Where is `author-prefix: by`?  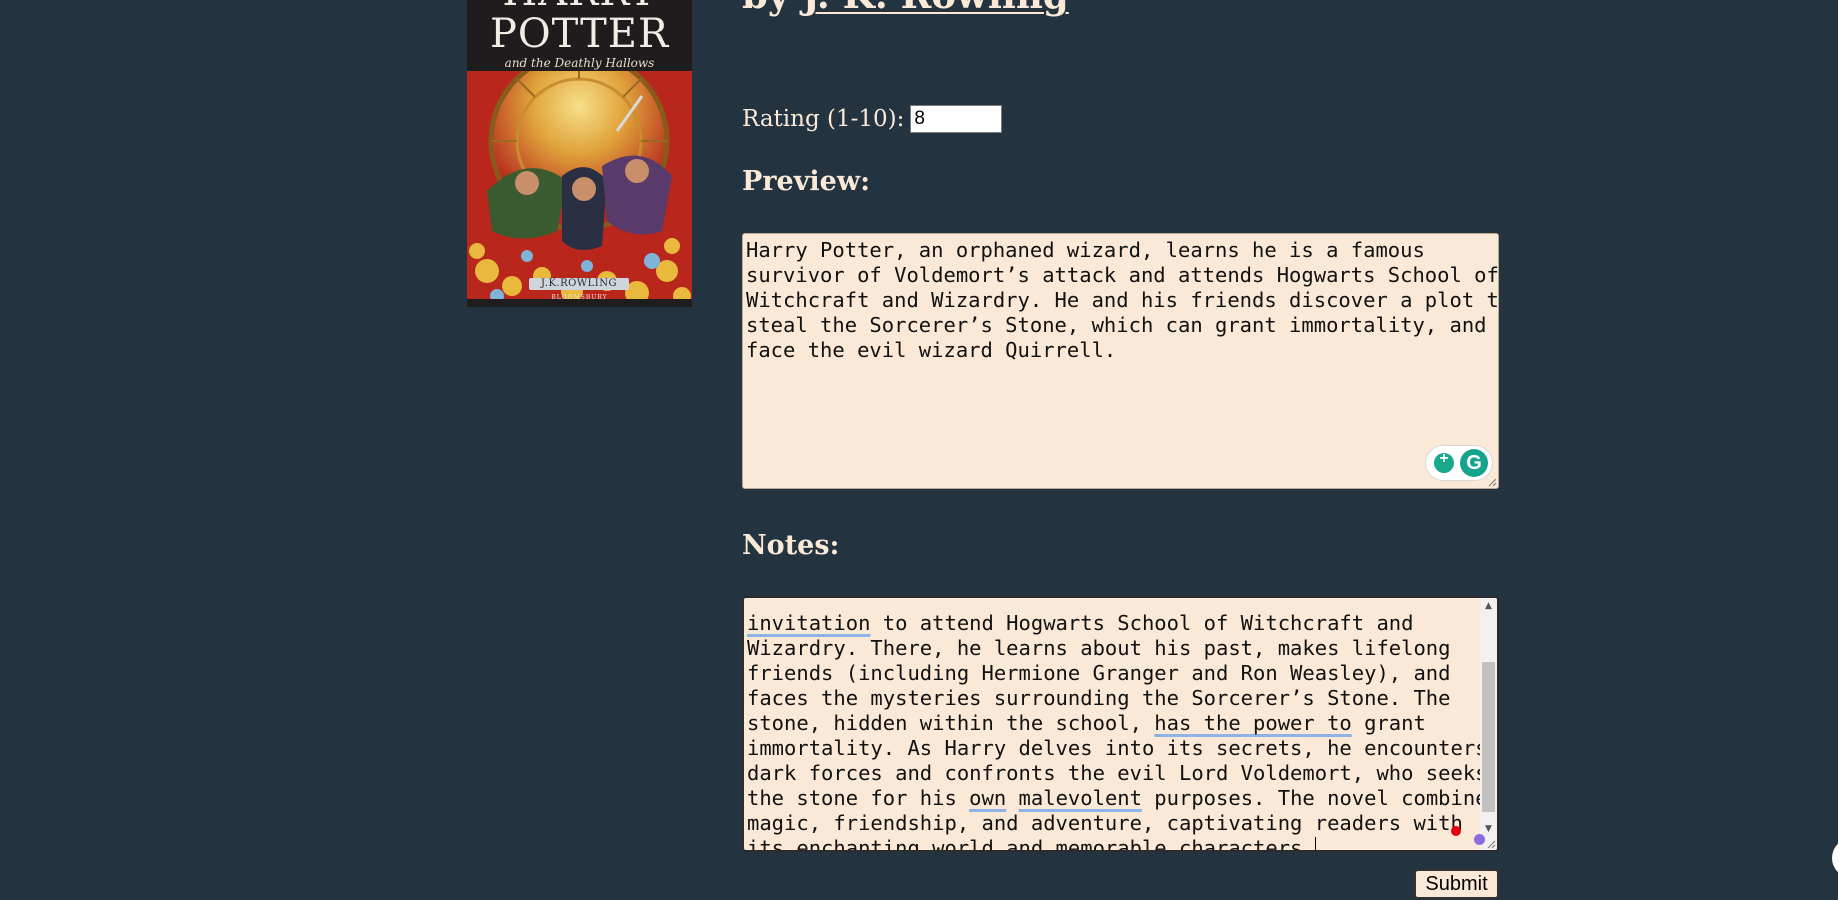
author-prefix: by is located at coordinates (772, 8).